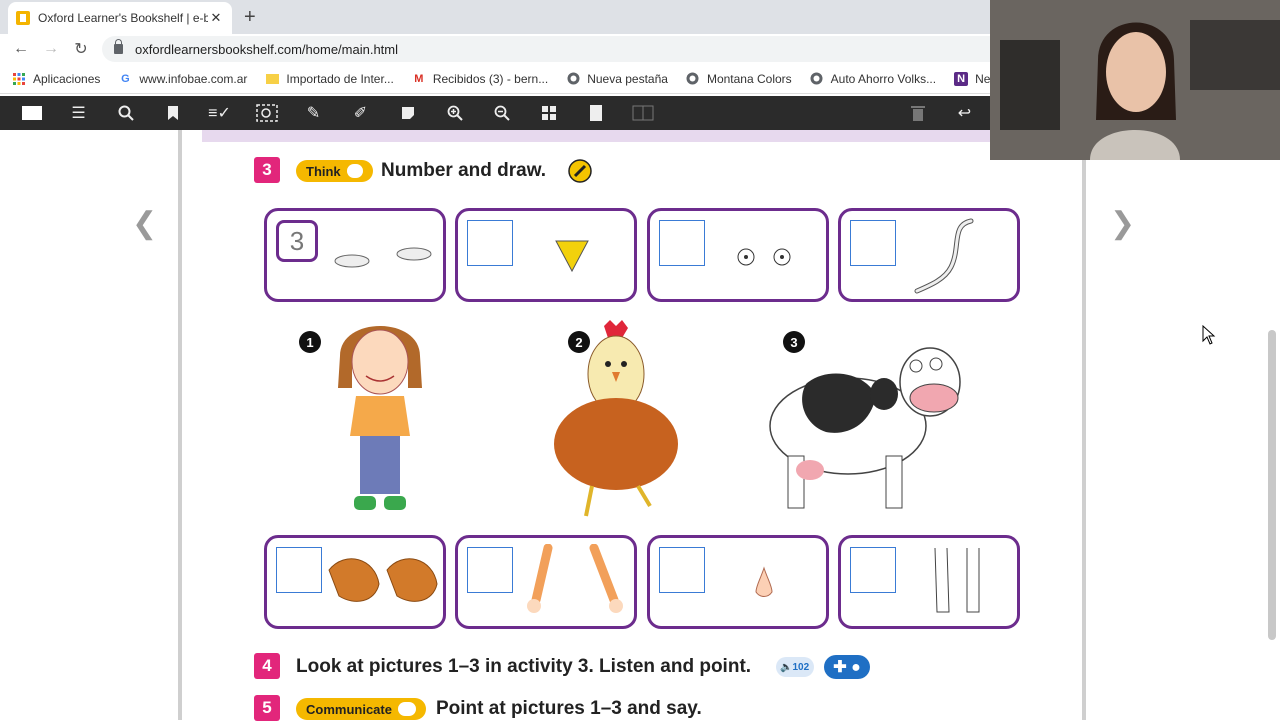 This screenshot has height=721, width=1280. I want to click on grid-icon, so click(548, 113).